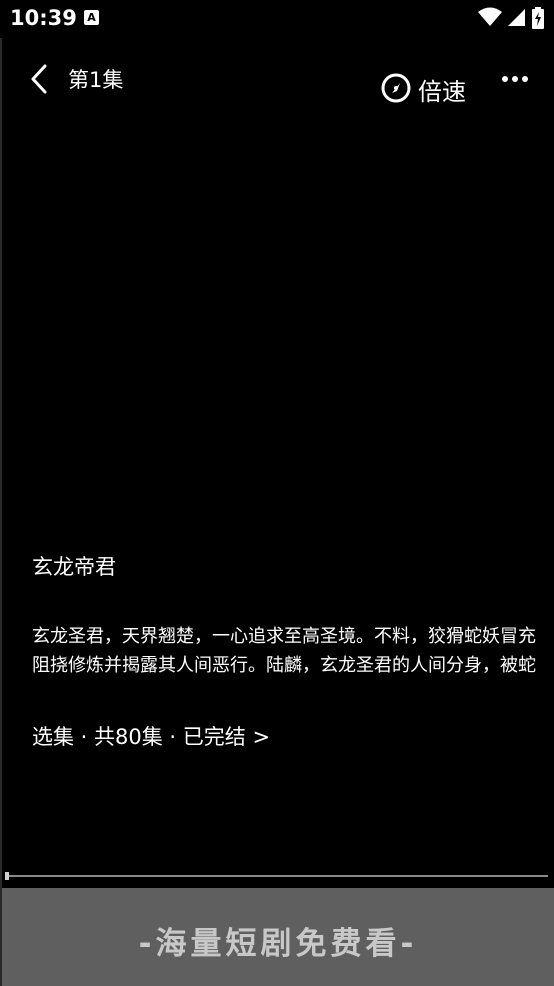 Image resolution: width=554 pixels, height=986 pixels. Describe the element at coordinates (7, 876) in the screenshot. I see `progress-handle` at that location.